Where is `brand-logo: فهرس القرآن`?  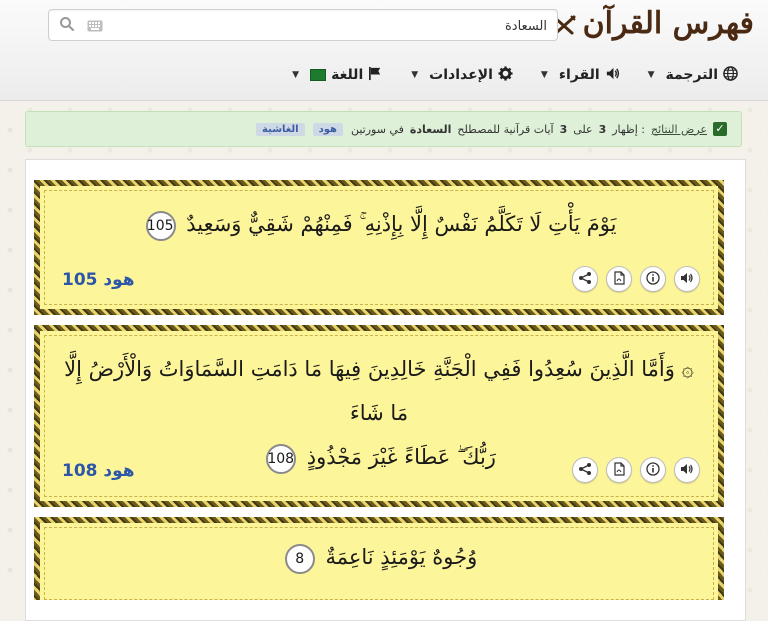 brand-logo: فهرس القرآن is located at coordinates (652, 23).